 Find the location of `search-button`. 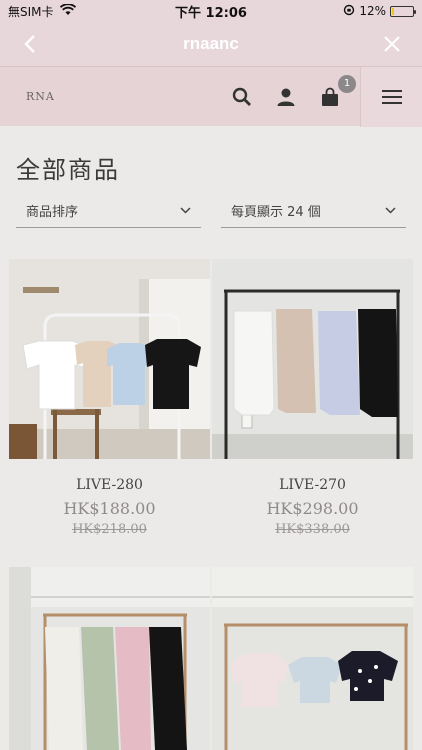

search-button is located at coordinates (242, 97).